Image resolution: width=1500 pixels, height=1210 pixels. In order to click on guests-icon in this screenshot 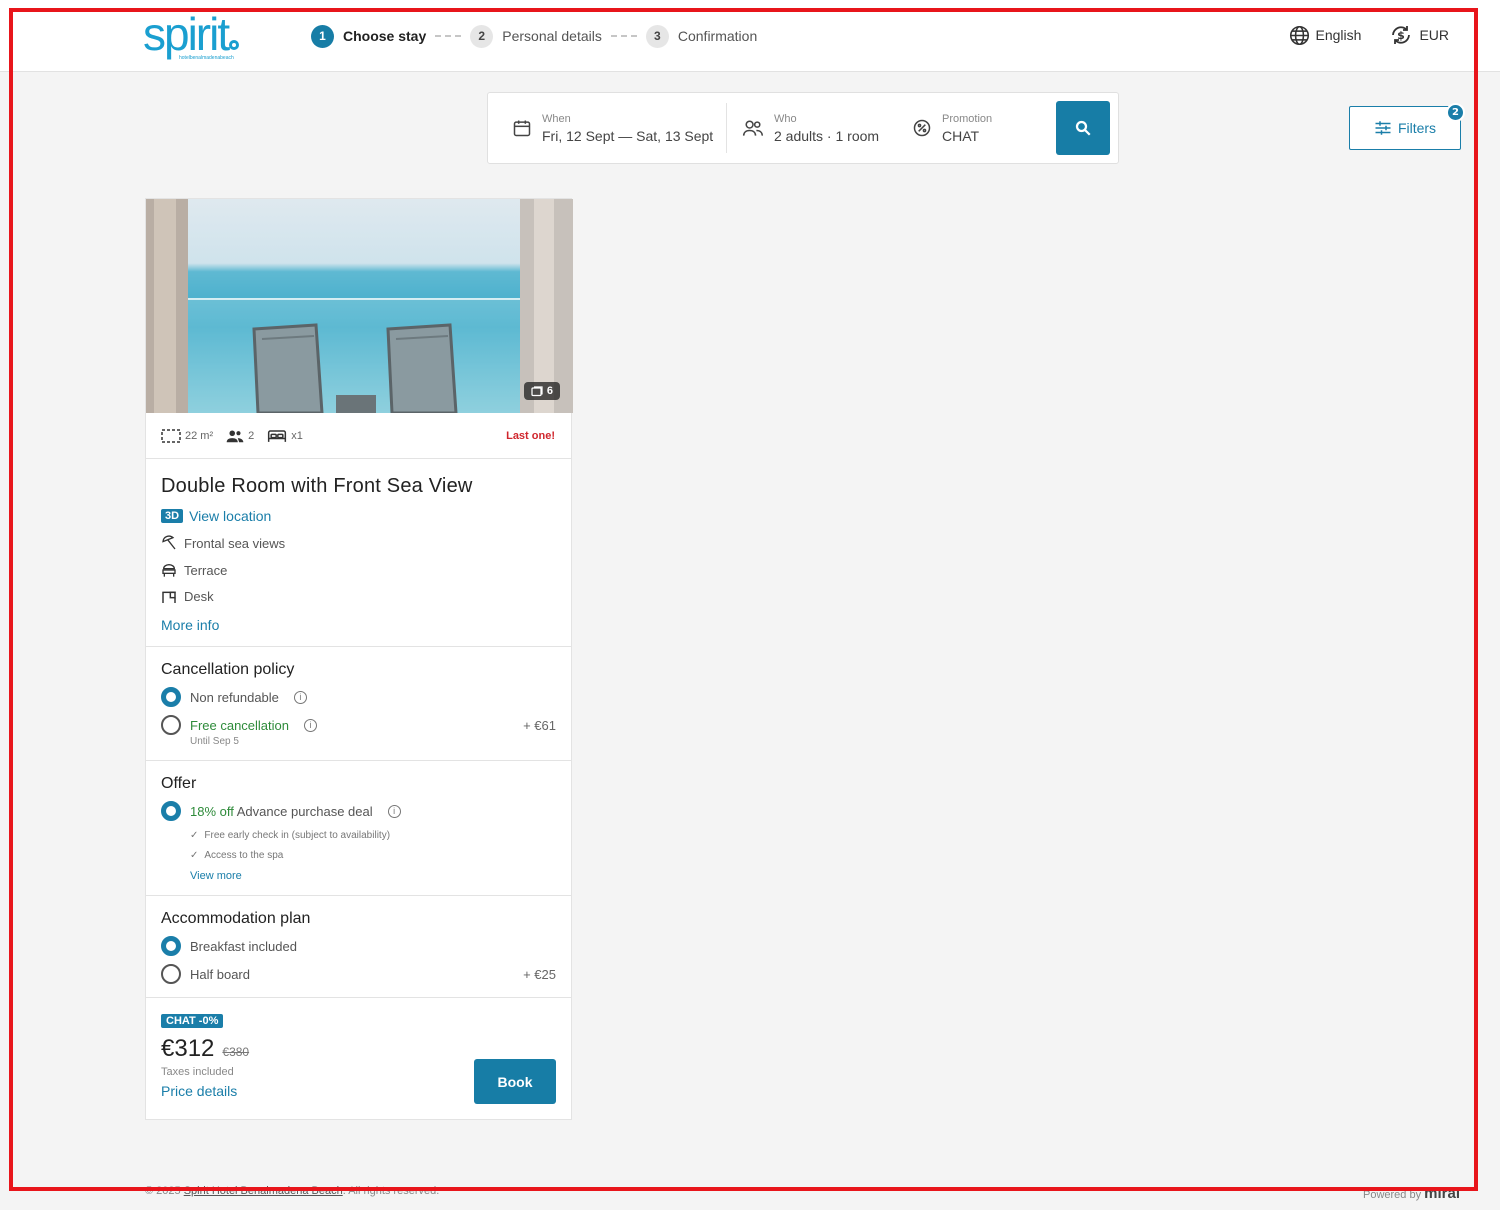, I will do `click(235, 435)`.